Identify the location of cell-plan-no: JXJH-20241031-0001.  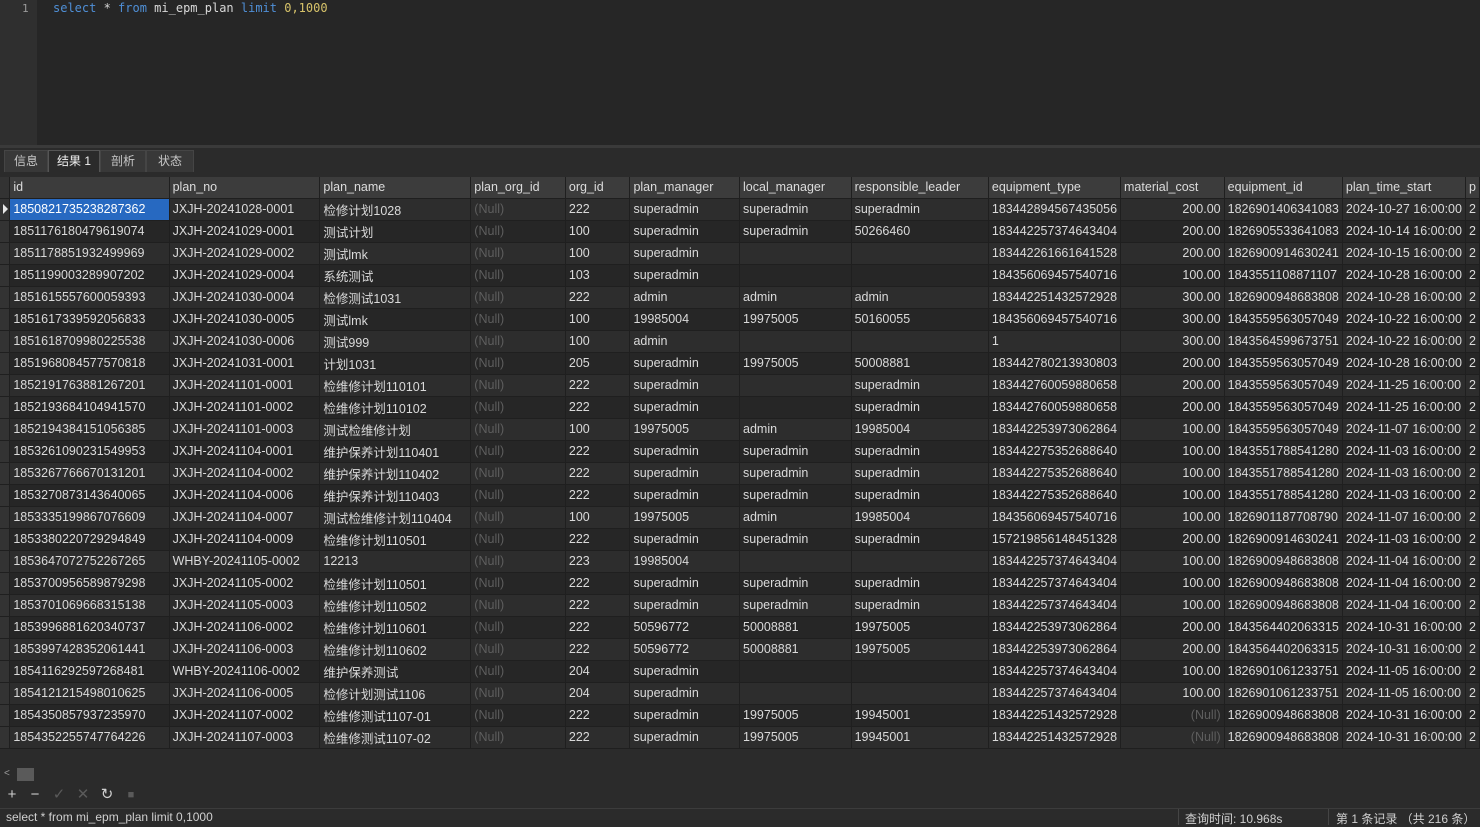
(245, 363).